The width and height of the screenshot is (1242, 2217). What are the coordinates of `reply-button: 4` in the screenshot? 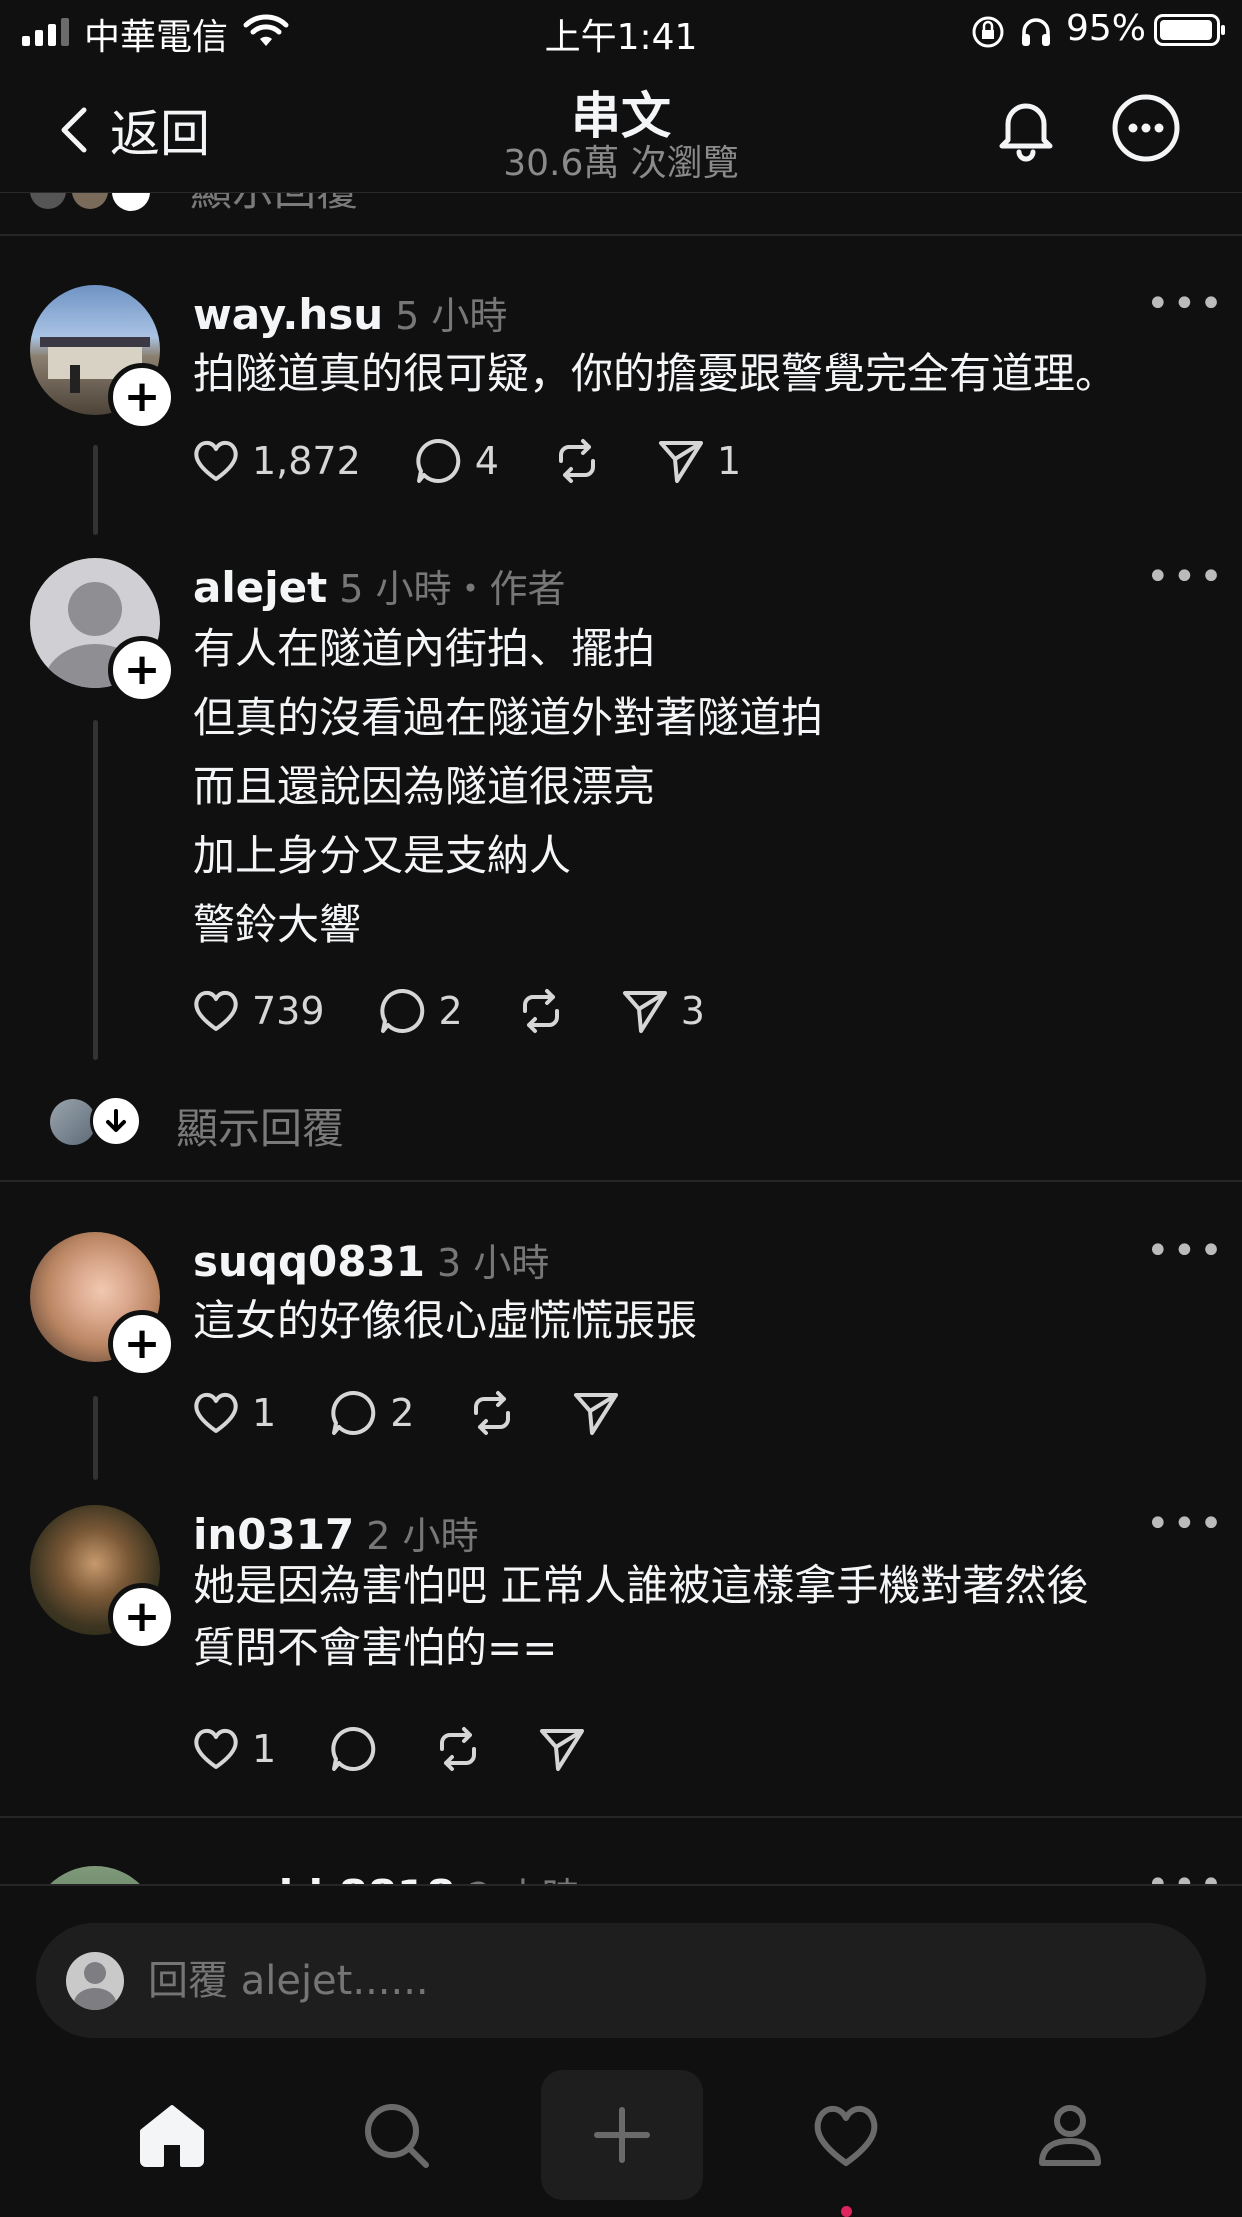 It's located at (456, 461).